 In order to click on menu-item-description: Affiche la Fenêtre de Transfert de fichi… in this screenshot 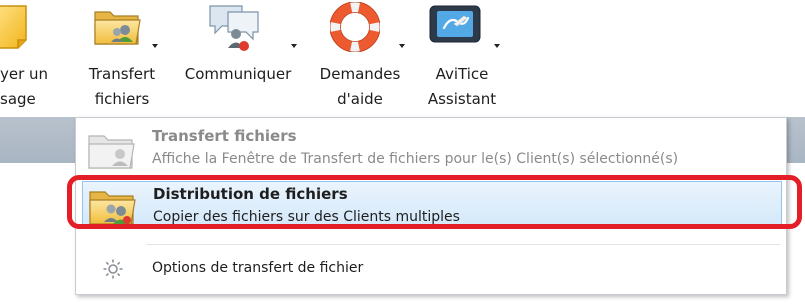, I will do `click(415, 159)`.